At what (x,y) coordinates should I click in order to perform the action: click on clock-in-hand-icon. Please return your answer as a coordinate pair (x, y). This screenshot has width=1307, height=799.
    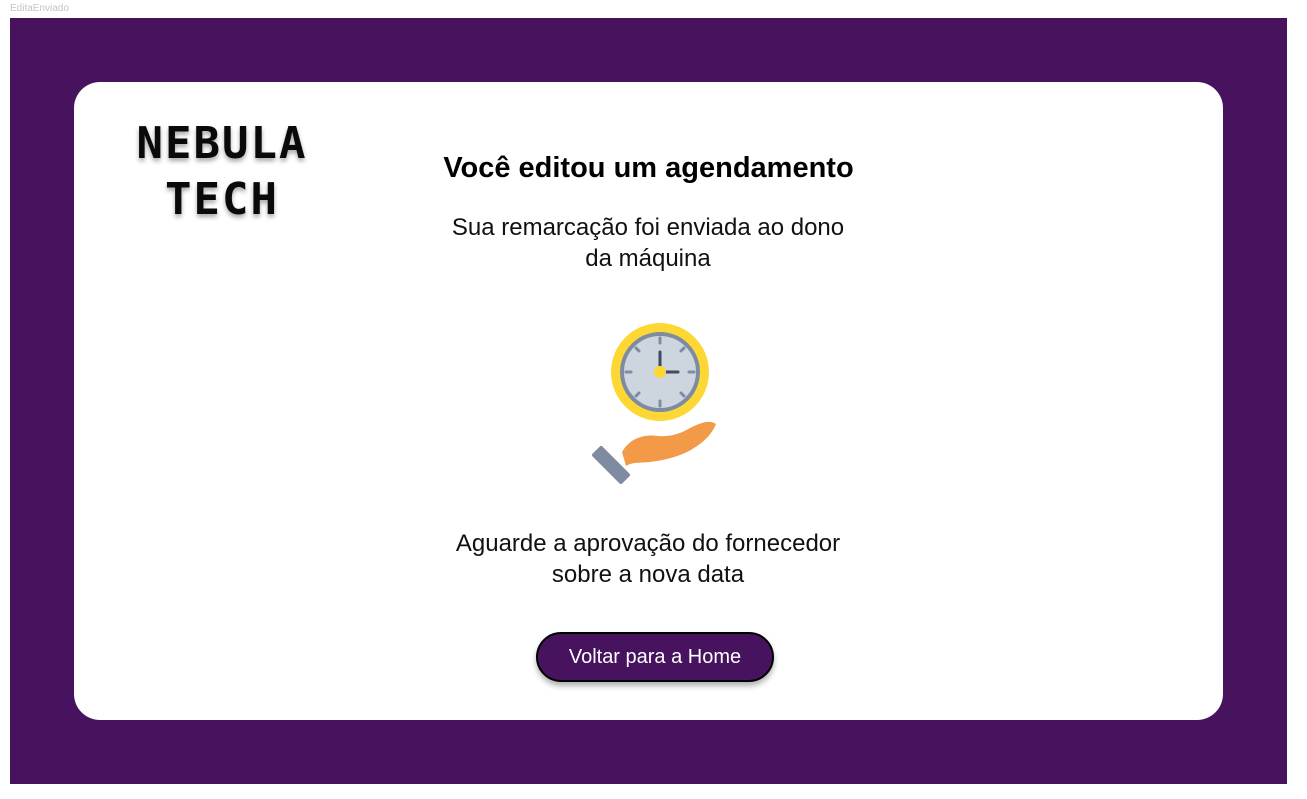
    Looking at the image, I should click on (651, 402).